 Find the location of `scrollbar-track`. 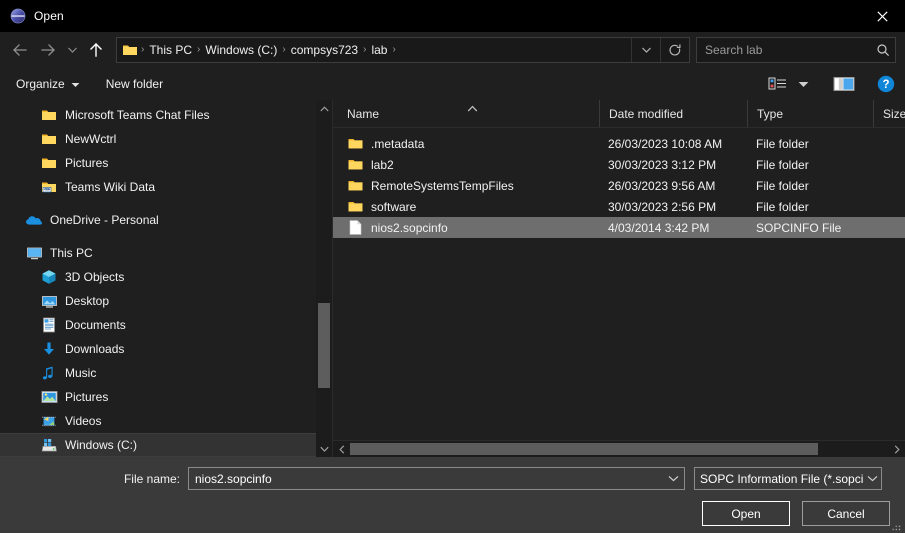

scrollbar-track is located at coordinates (619, 449).